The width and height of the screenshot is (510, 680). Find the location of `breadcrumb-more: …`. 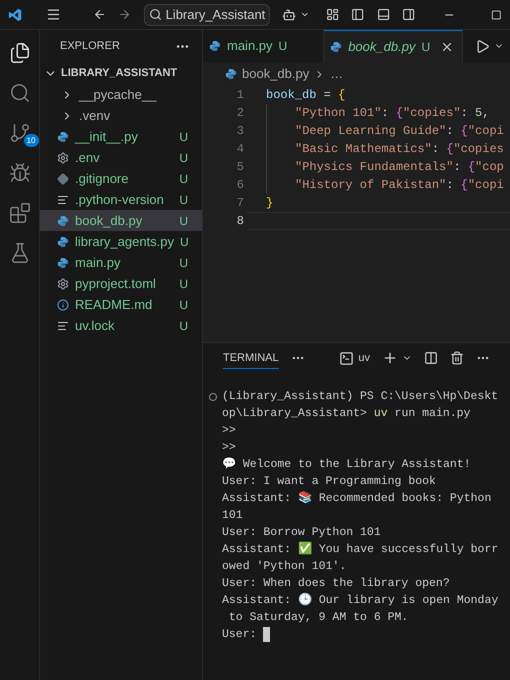

breadcrumb-more: … is located at coordinates (337, 74).